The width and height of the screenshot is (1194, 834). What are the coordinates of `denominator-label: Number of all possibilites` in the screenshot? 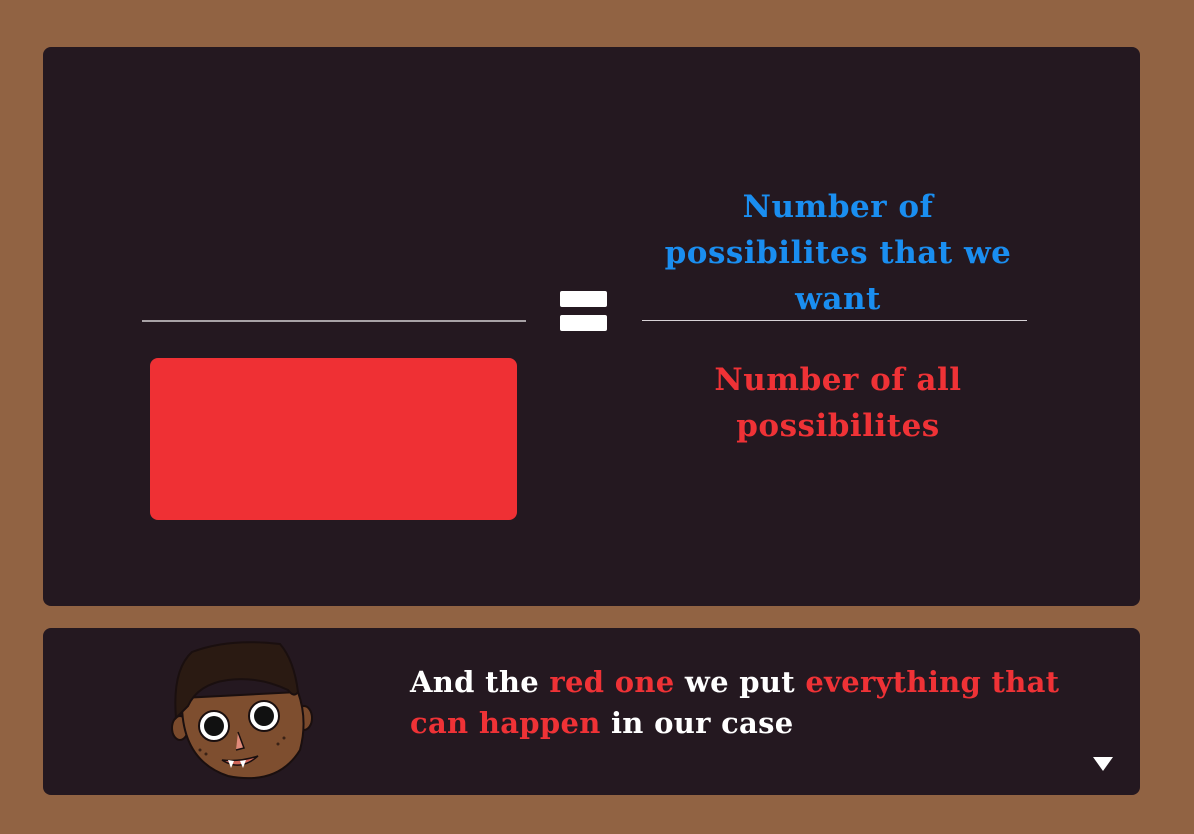 It's located at (838, 403).